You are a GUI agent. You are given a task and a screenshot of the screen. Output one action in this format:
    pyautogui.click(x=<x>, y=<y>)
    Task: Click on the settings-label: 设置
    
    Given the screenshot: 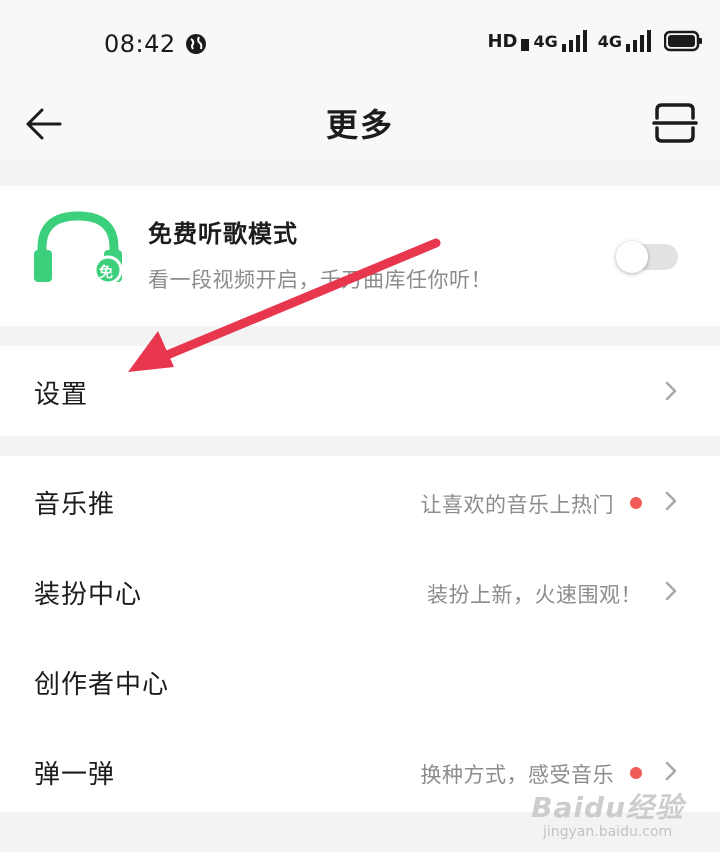 What is the action you would take?
    pyautogui.click(x=61, y=395)
    